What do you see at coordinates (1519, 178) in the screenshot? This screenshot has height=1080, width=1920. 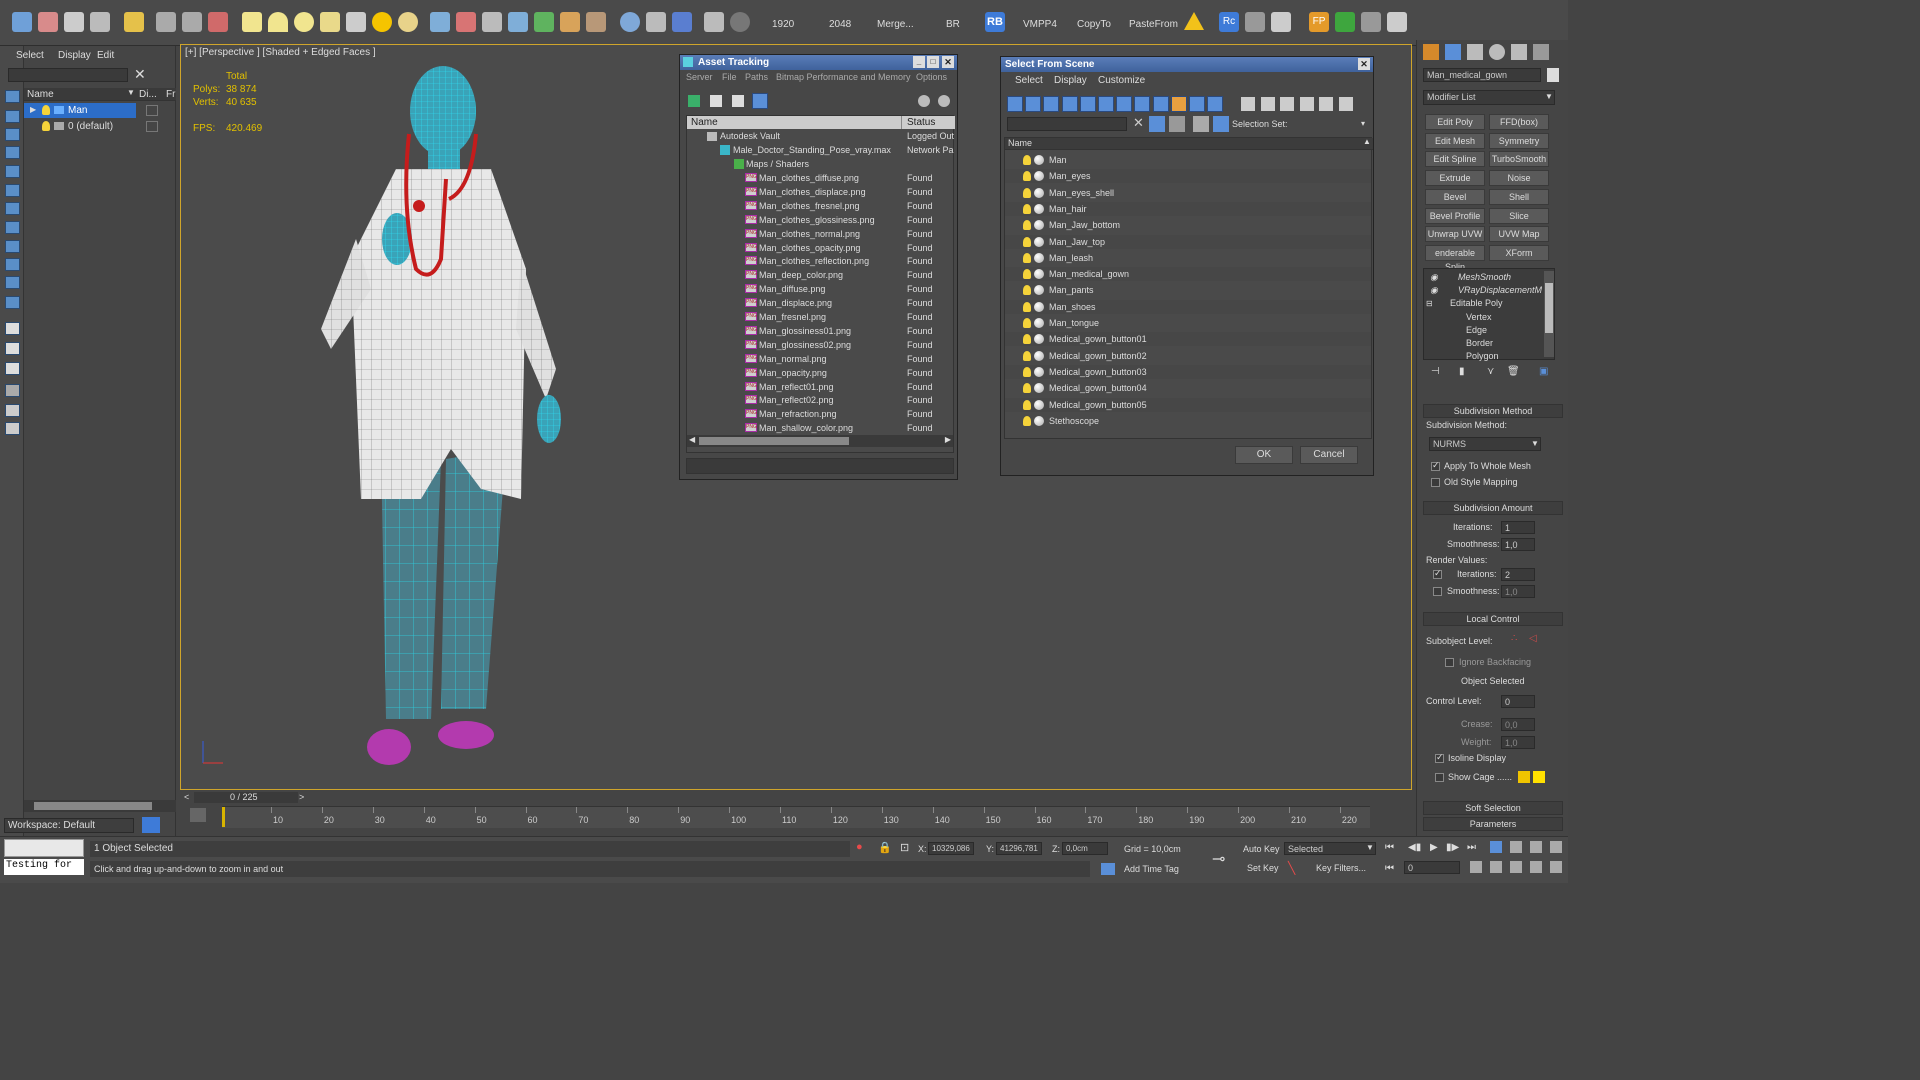 I see `modifier-button: Noise` at bounding box center [1519, 178].